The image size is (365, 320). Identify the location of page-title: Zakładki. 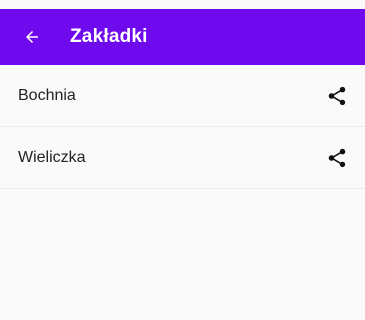
(109, 36).